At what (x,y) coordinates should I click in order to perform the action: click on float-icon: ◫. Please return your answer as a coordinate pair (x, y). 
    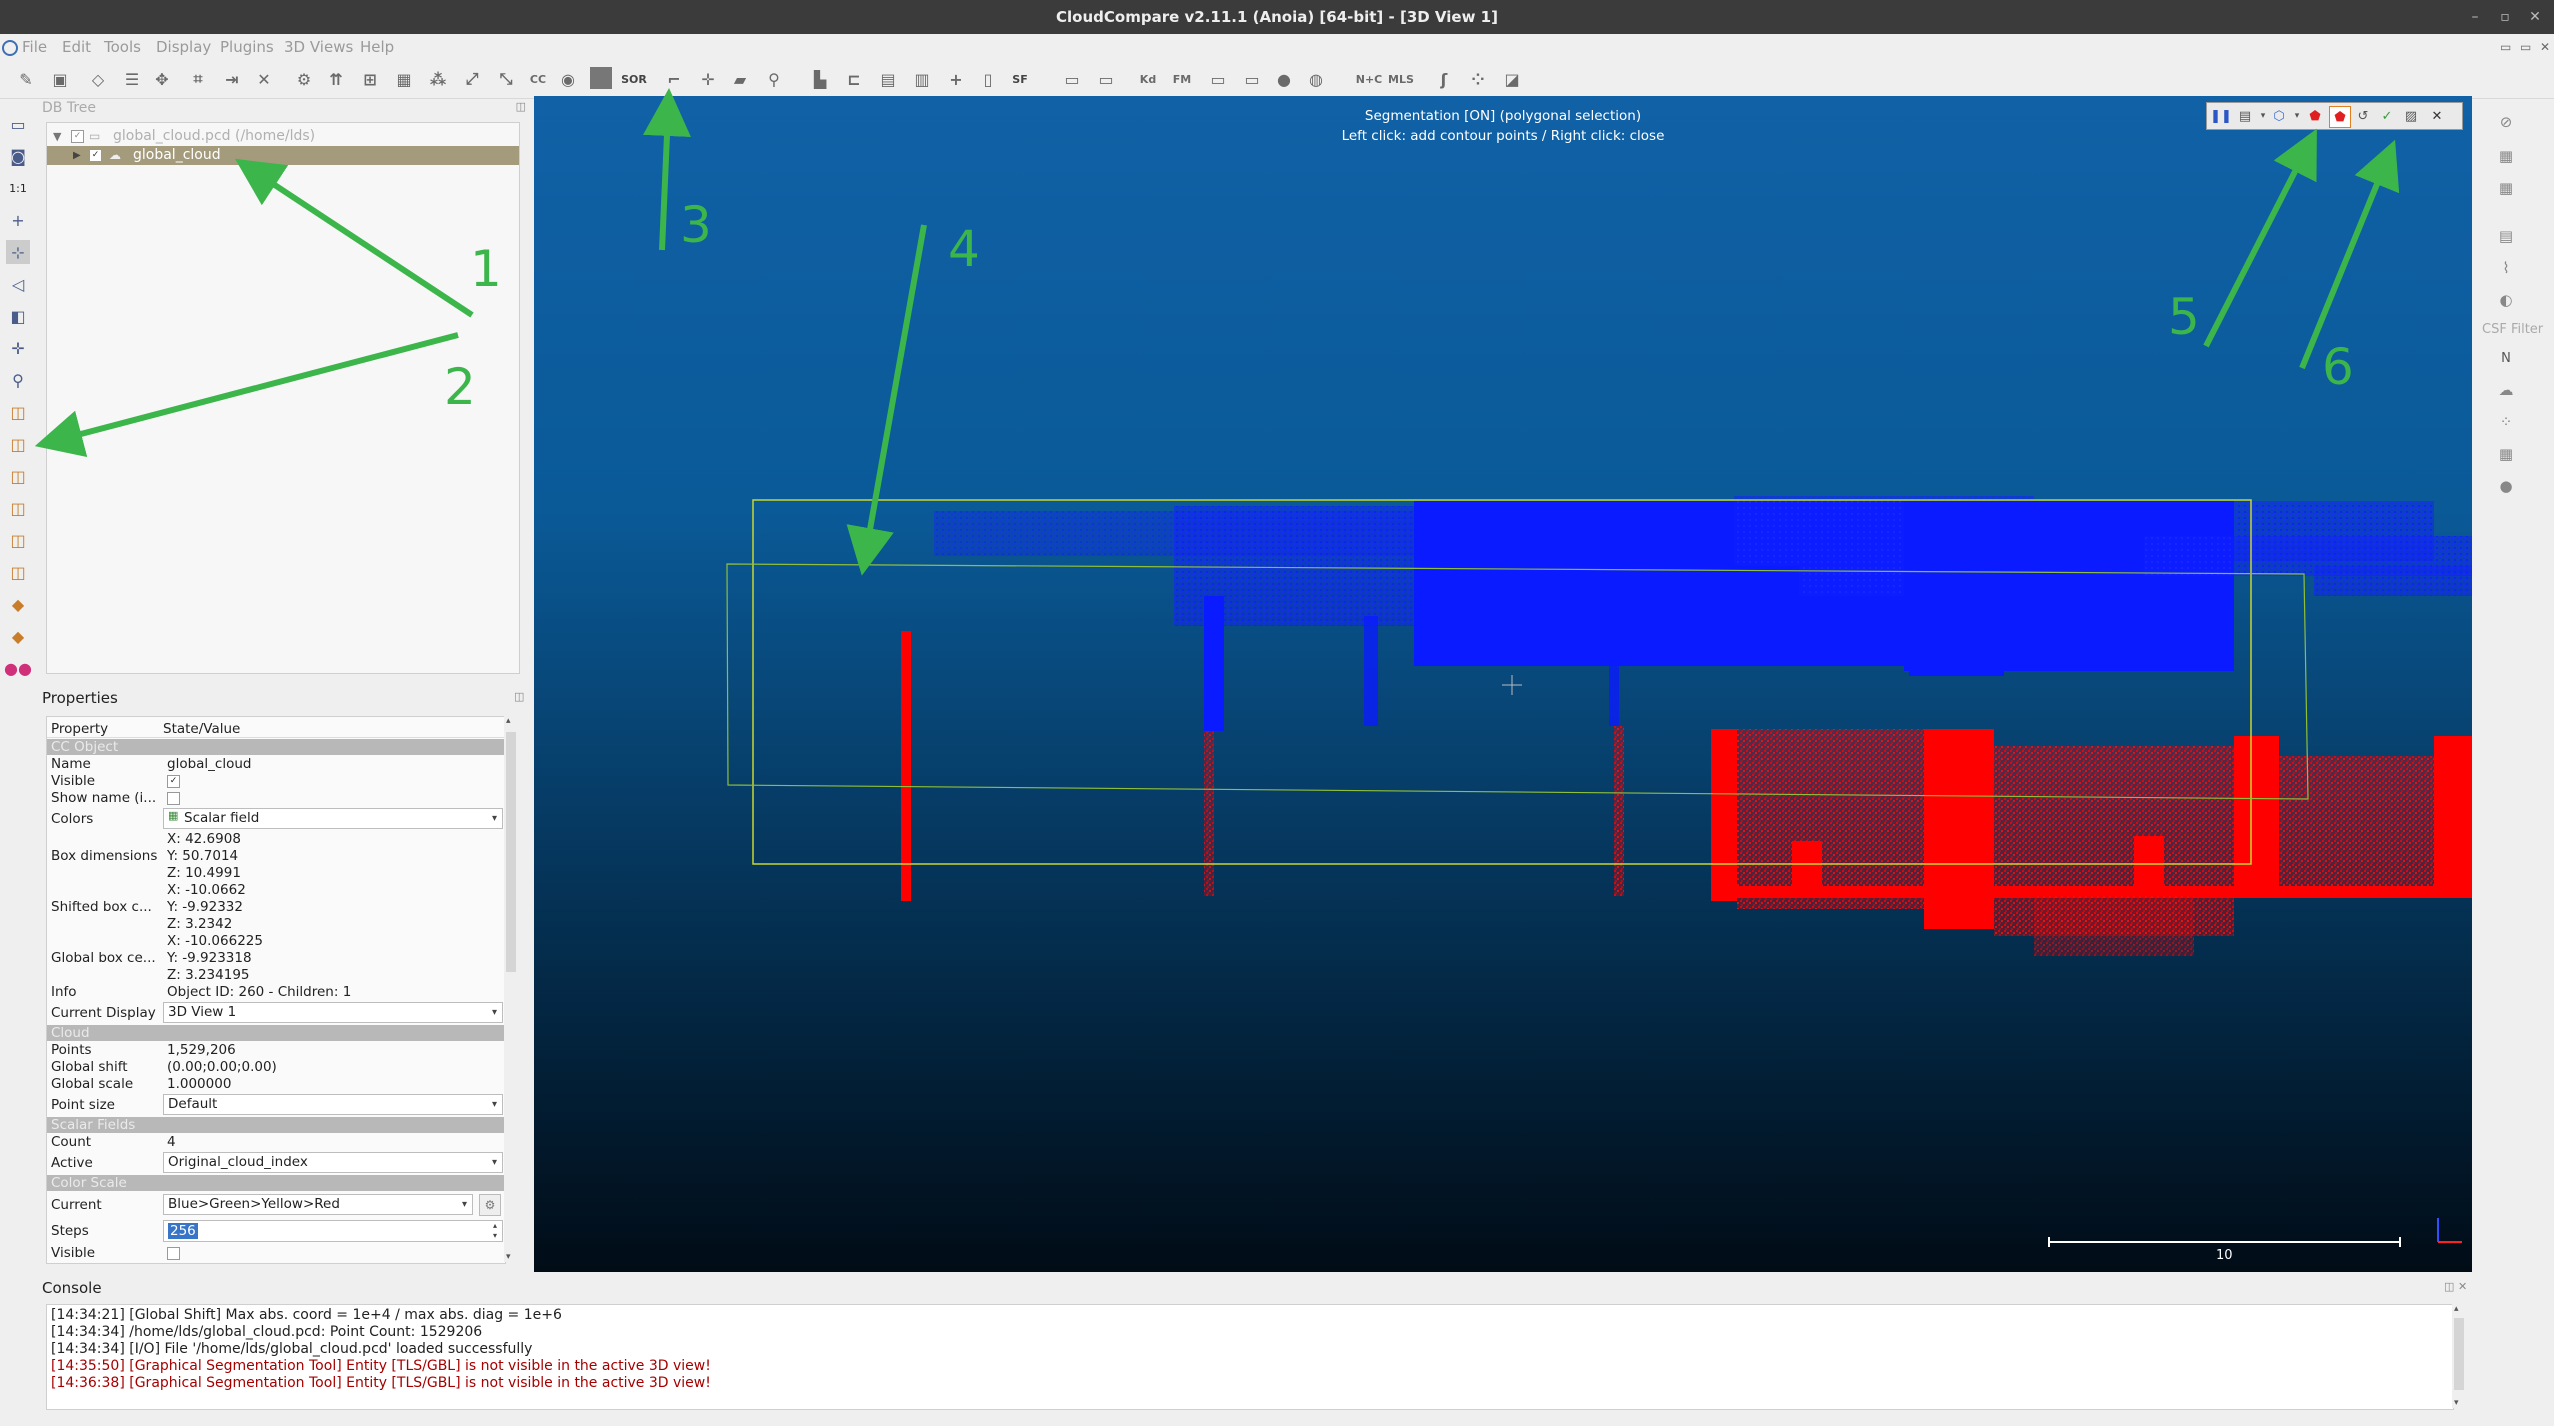
    Looking at the image, I should click on (521, 106).